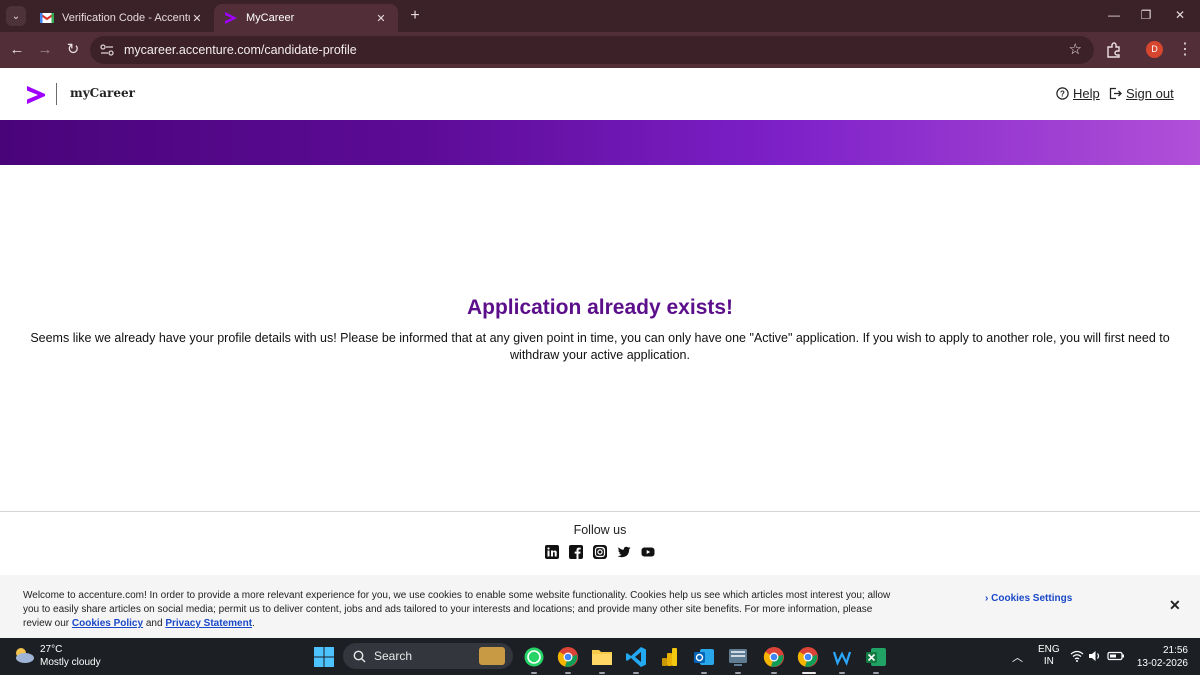  I want to click on help-label: Help, so click(1086, 93).